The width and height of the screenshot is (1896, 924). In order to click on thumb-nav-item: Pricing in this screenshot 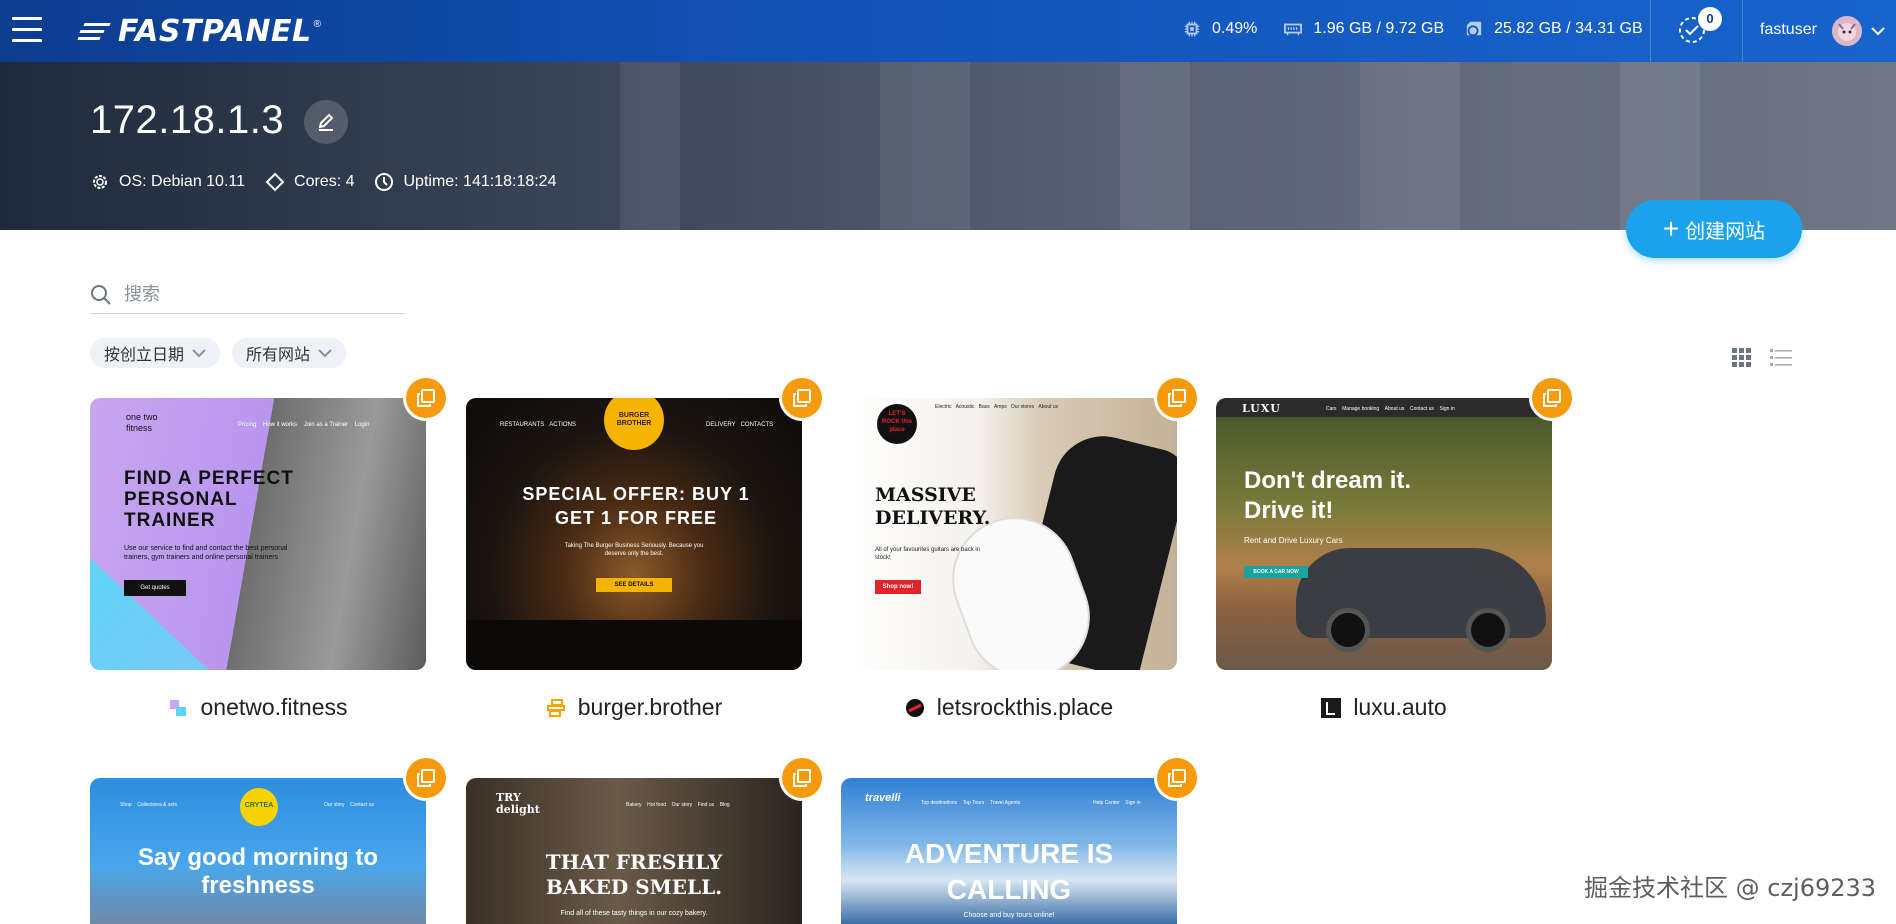, I will do `click(247, 425)`.